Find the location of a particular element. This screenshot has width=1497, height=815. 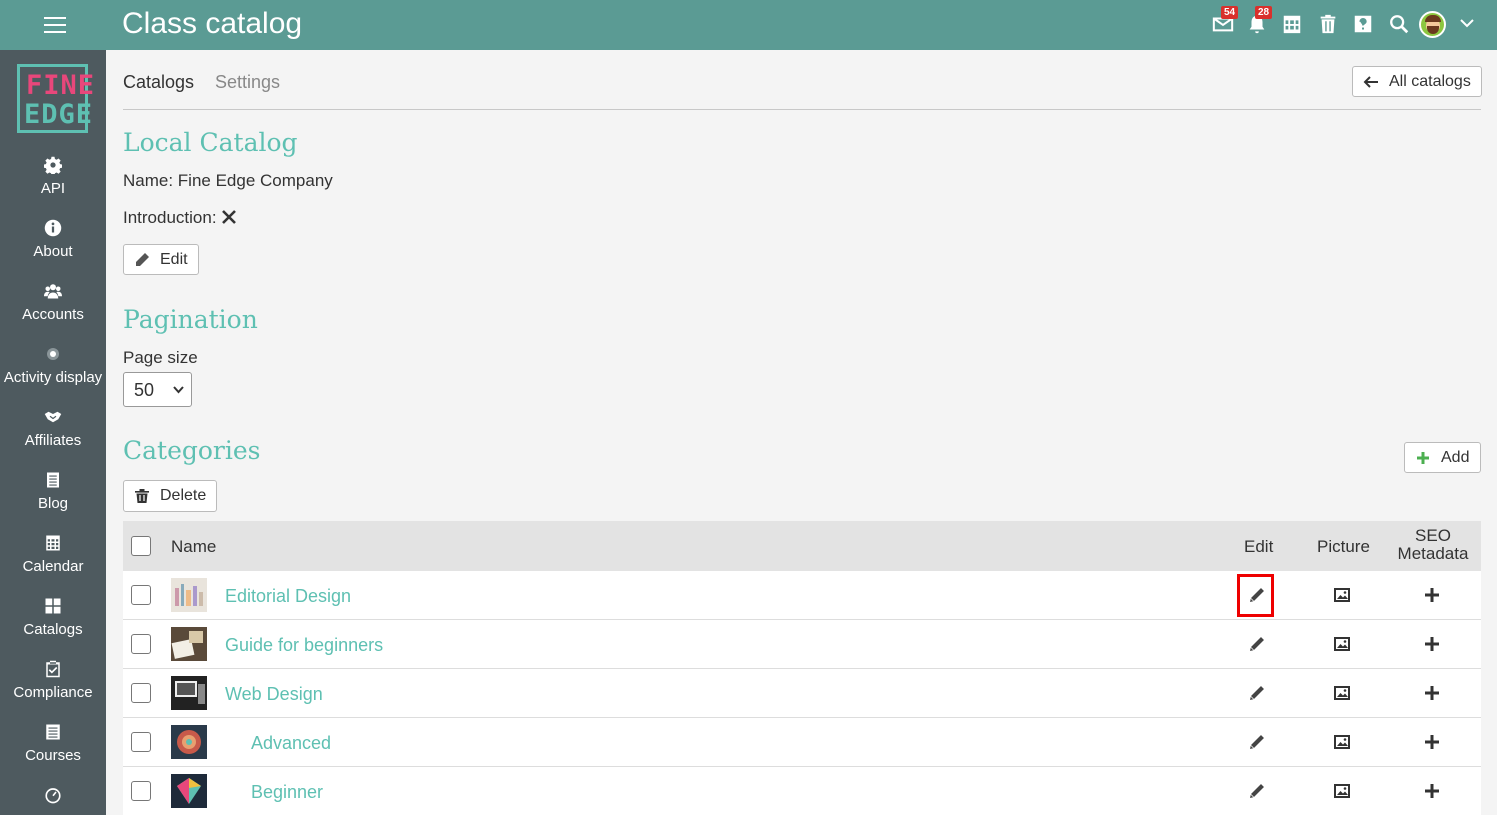

tab-settings: Settings is located at coordinates (247, 82).